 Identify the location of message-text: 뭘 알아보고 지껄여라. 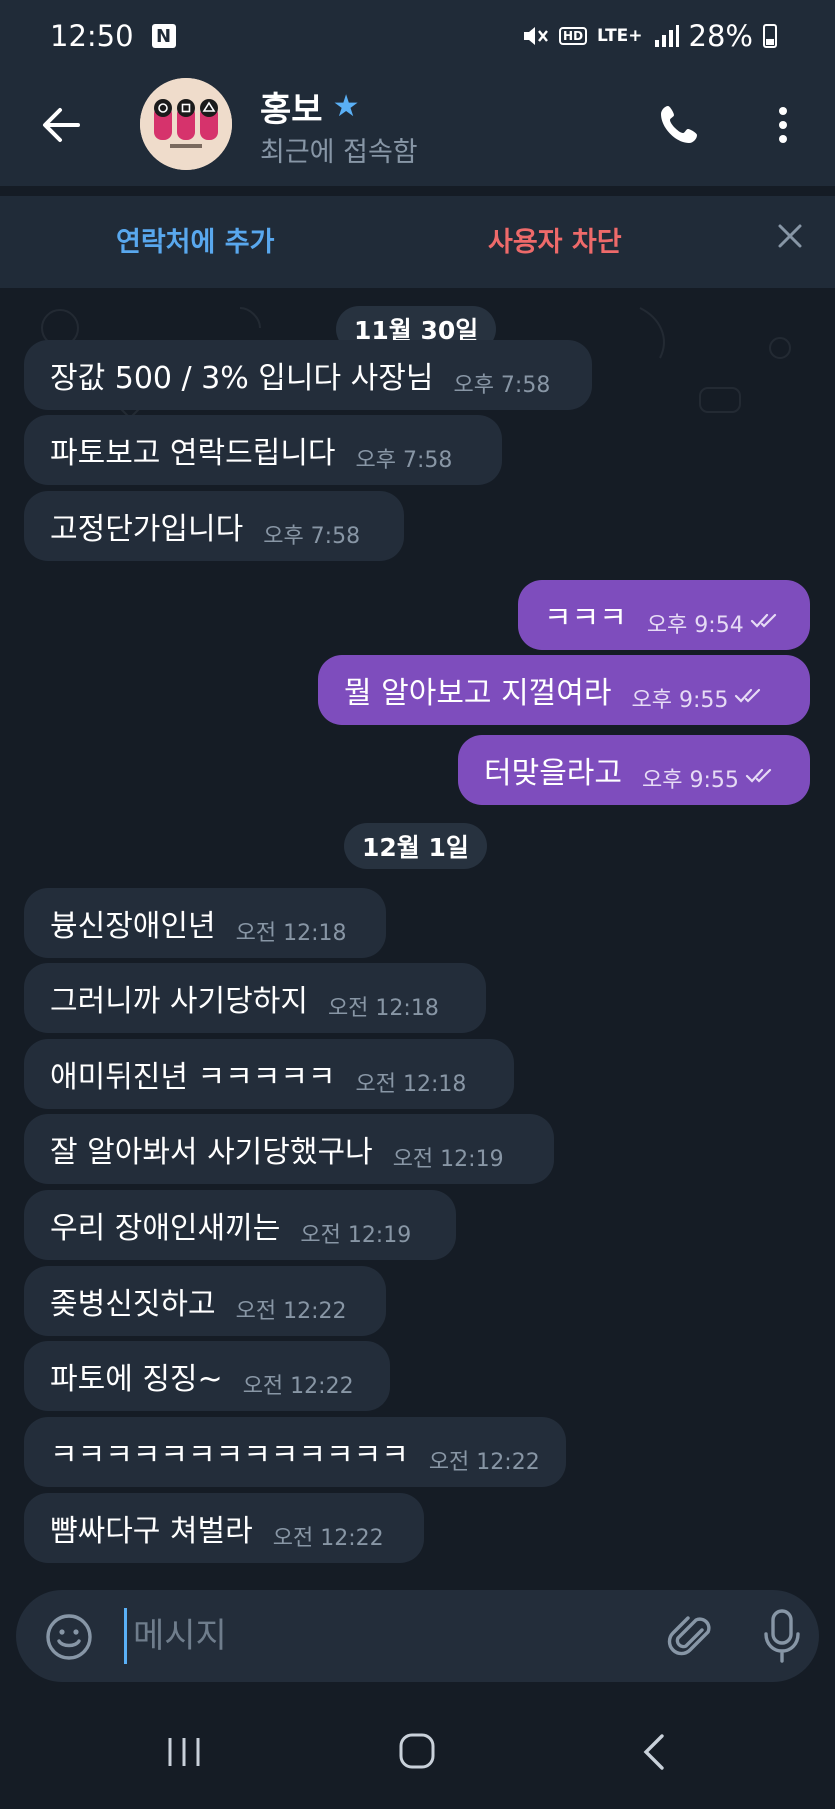
(478, 693).